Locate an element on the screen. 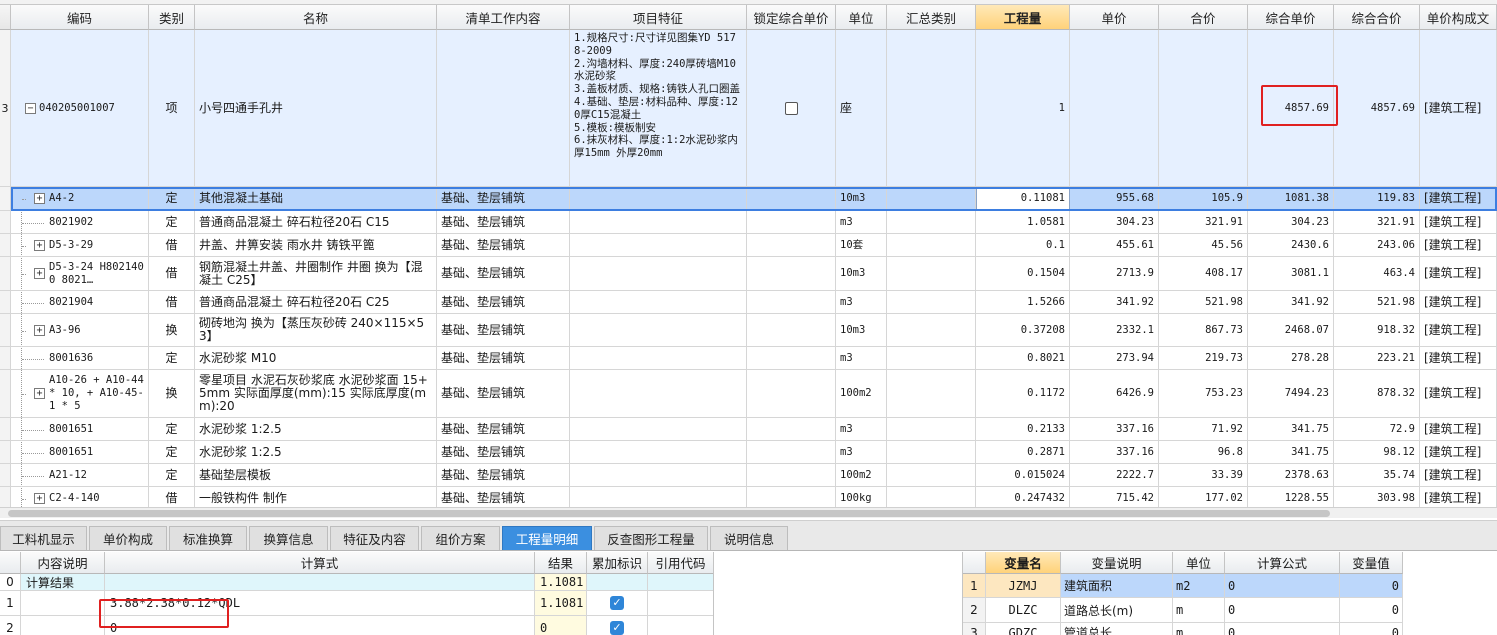 Image resolution: width=1497 pixels, height=635 pixels. comp-unit-price-cell: 2468.07 is located at coordinates (1291, 330).